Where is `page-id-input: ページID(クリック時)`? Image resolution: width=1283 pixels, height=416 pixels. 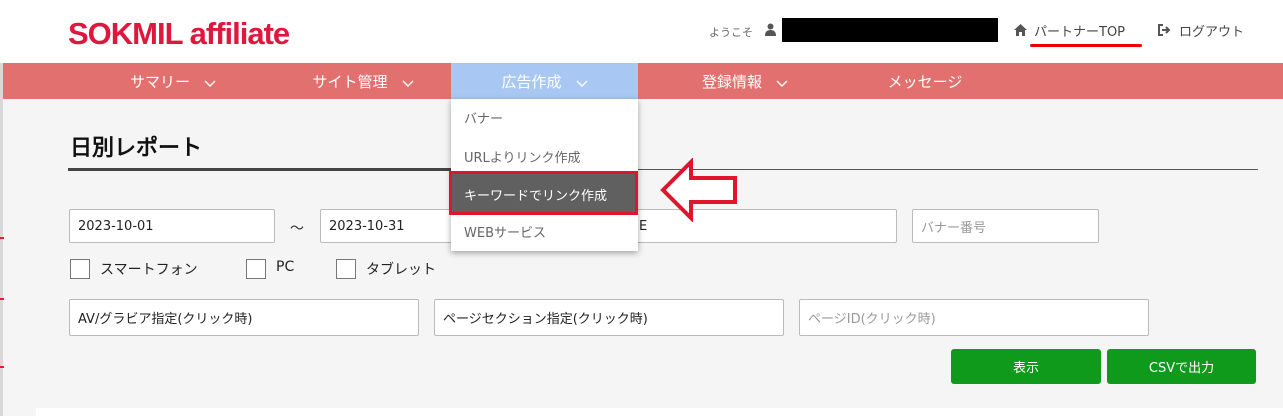 page-id-input: ページID(クリック時) is located at coordinates (974, 317).